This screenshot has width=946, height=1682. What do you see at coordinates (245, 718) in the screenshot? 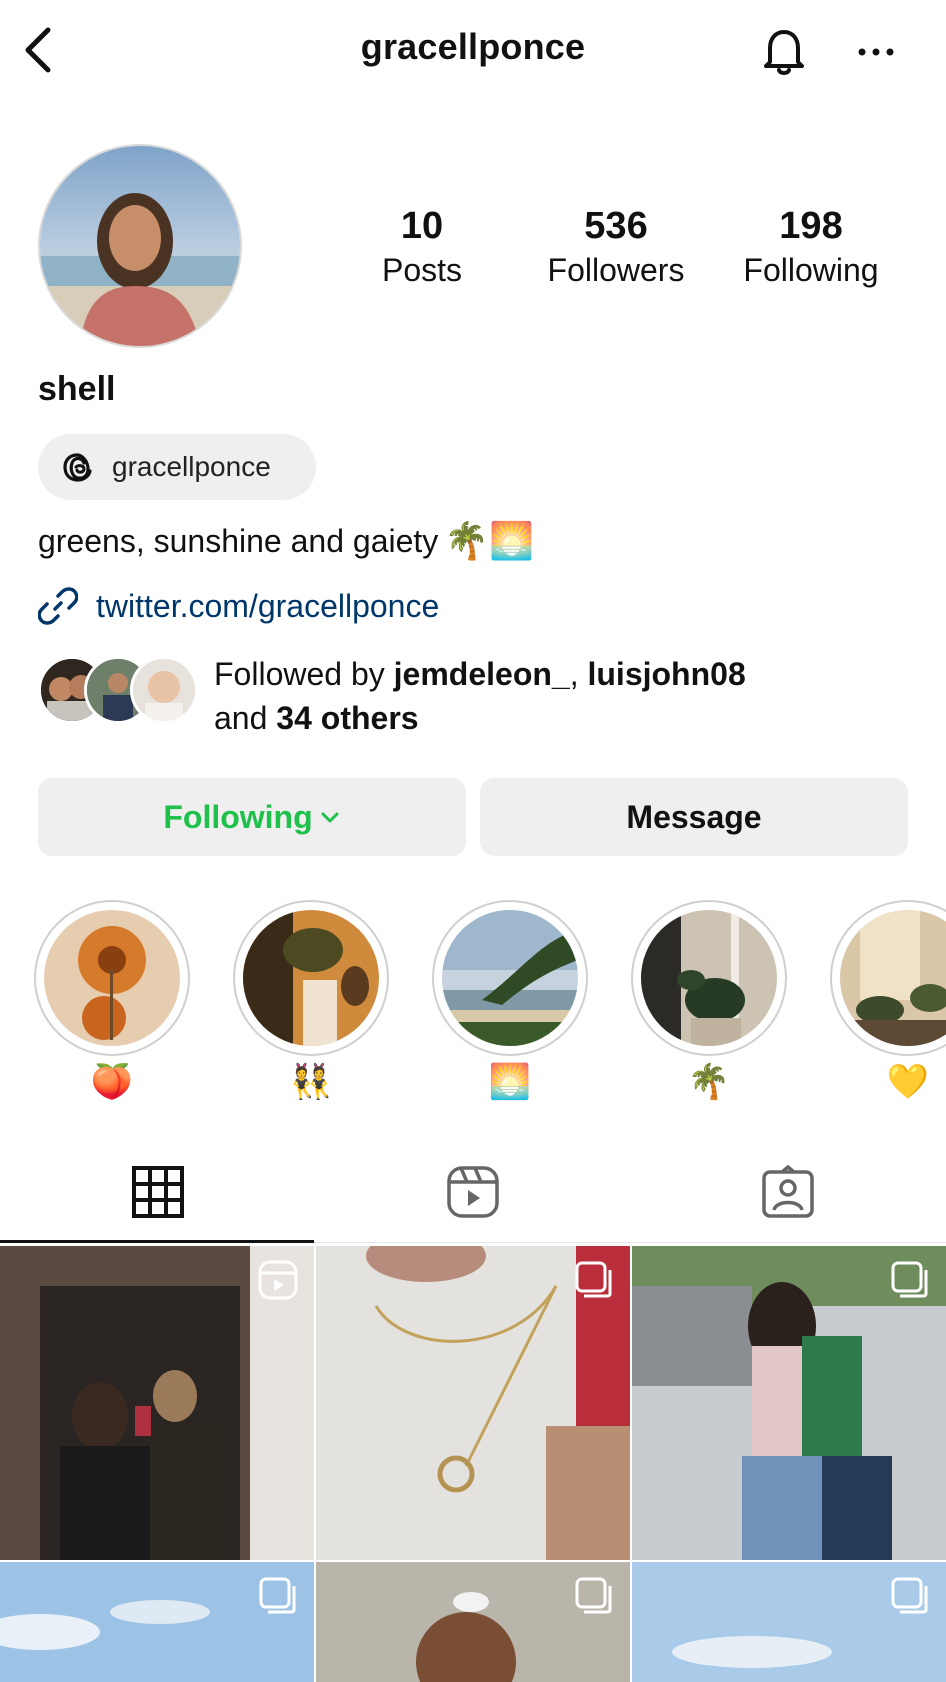
I see `followed-by-and: and` at bounding box center [245, 718].